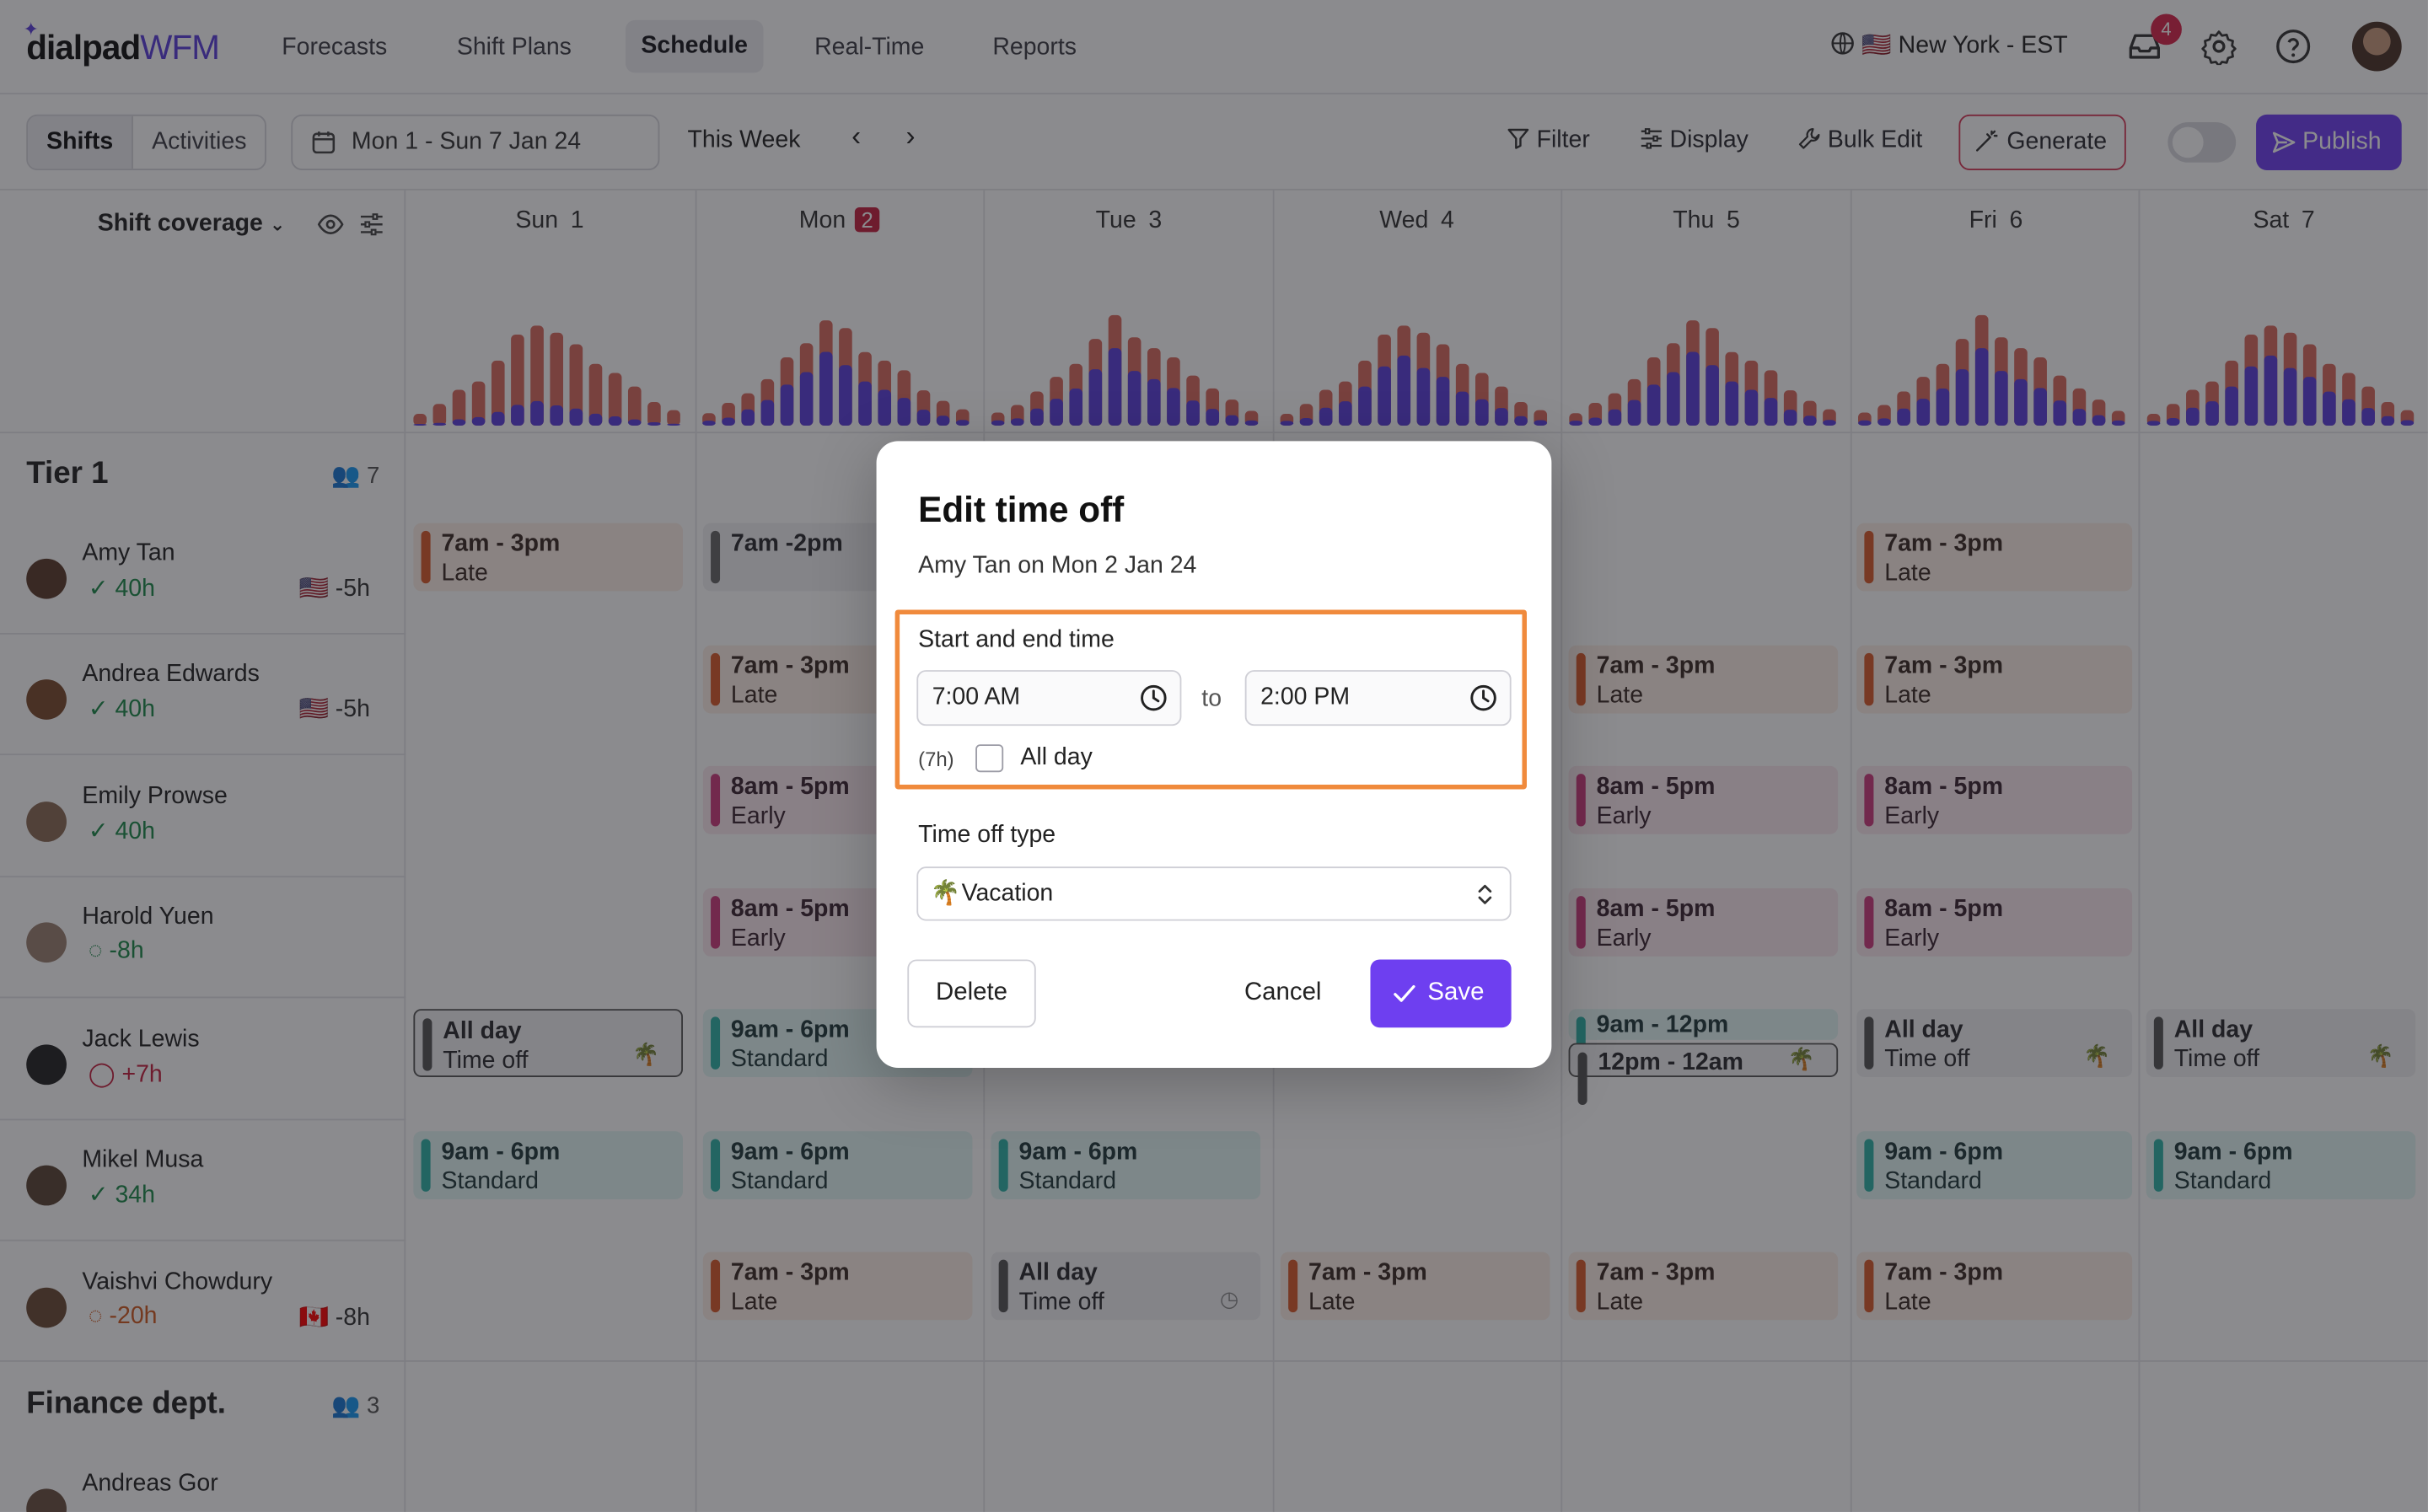 The width and height of the screenshot is (2428, 1512). What do you see at coordinates (945, 894) in the screenshot?
I see `palm-tree-icon: 🌴` at bounding box center [945, 894].